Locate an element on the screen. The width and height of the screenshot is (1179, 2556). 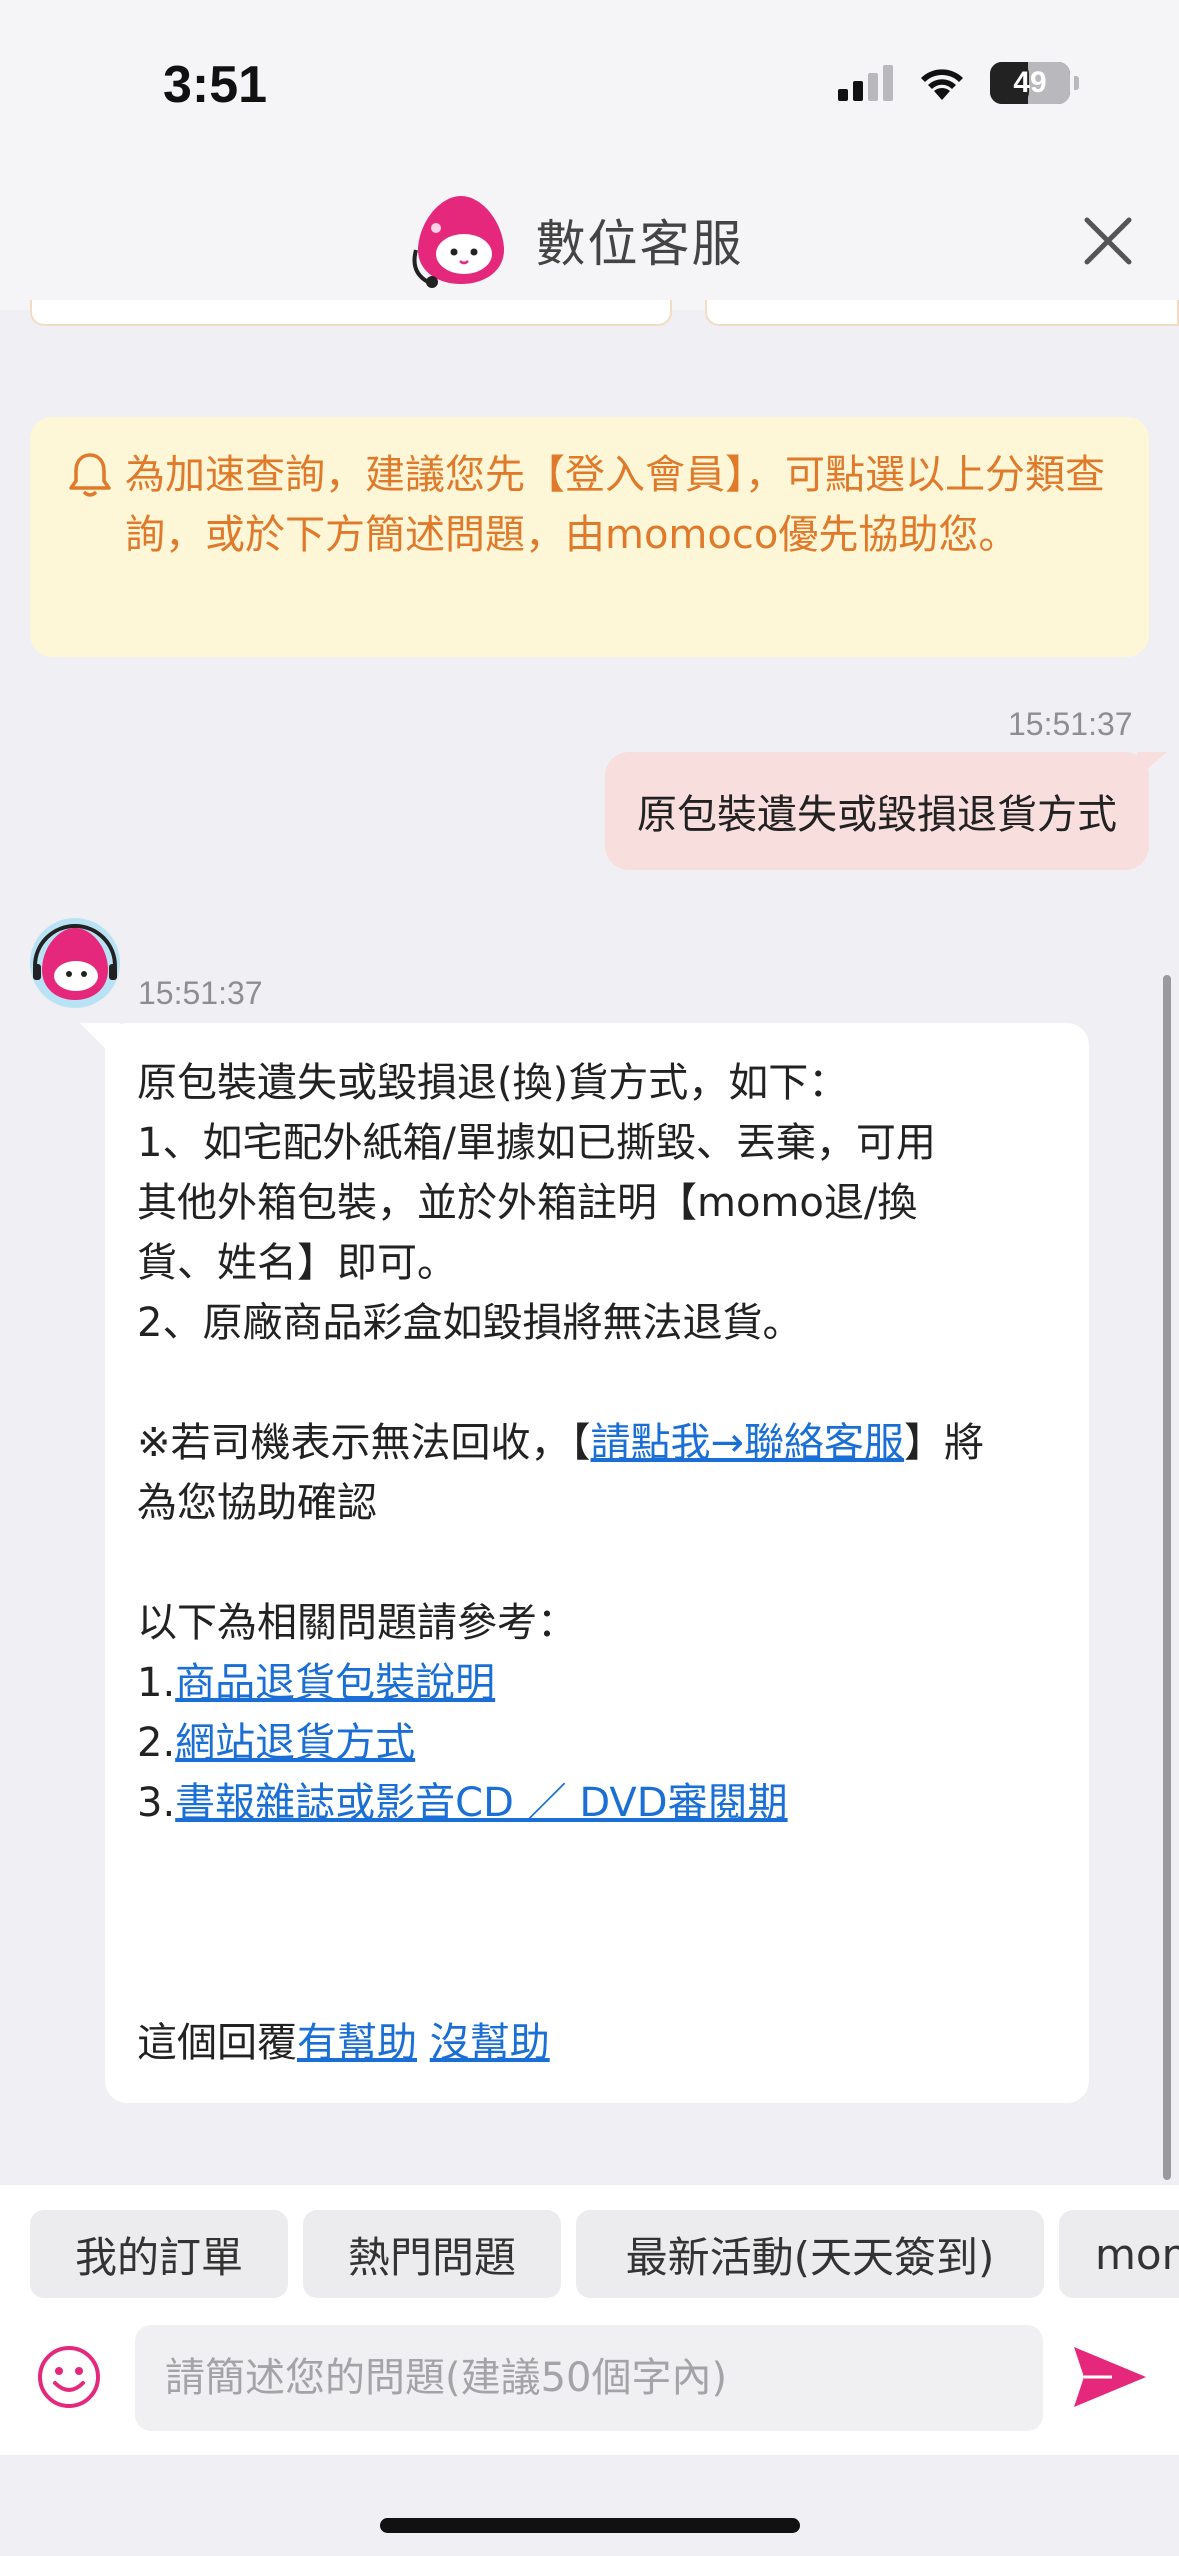
quick-reply-momo: momo is located at coordinates (1119, 2254).